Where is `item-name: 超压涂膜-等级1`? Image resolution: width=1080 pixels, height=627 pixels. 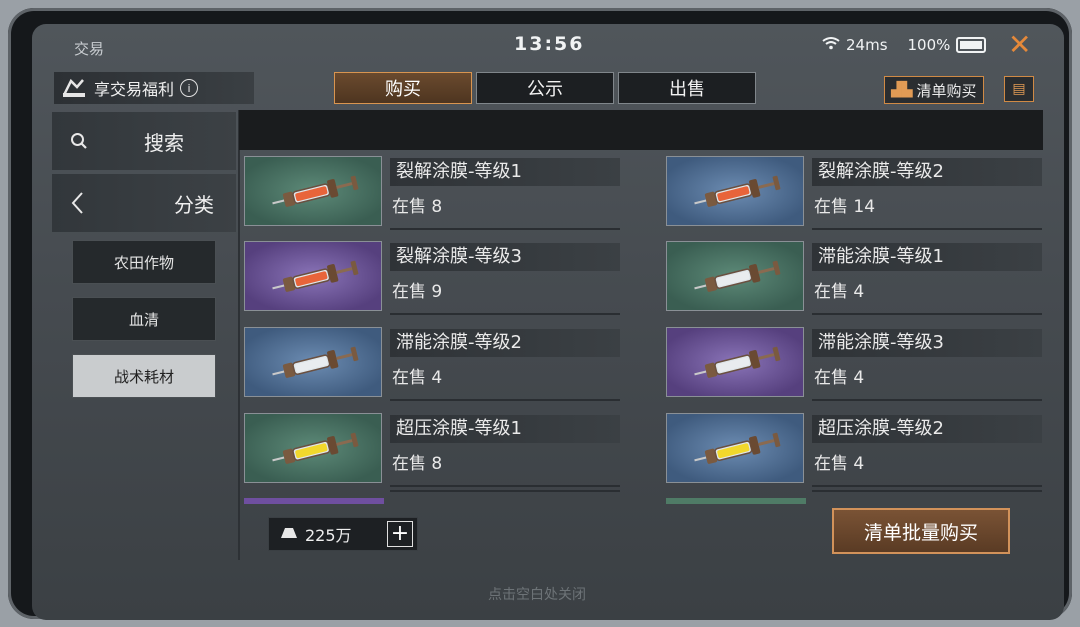
item-name: 超压涂膜-等级1 is located at coordinates (505, 429).